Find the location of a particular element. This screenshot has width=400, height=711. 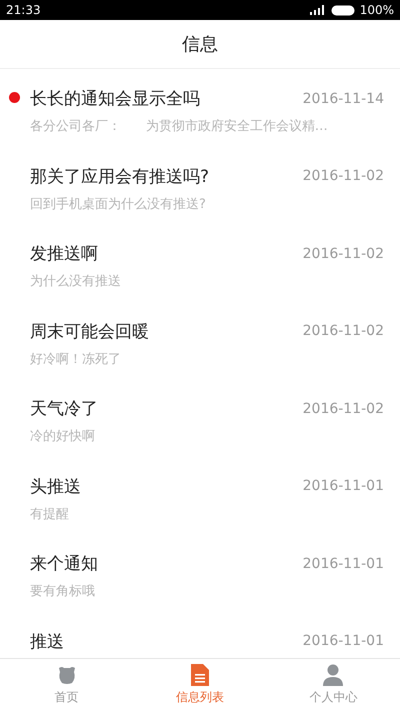

message-title: 发推送啊 is located at coordinates (64, 254).